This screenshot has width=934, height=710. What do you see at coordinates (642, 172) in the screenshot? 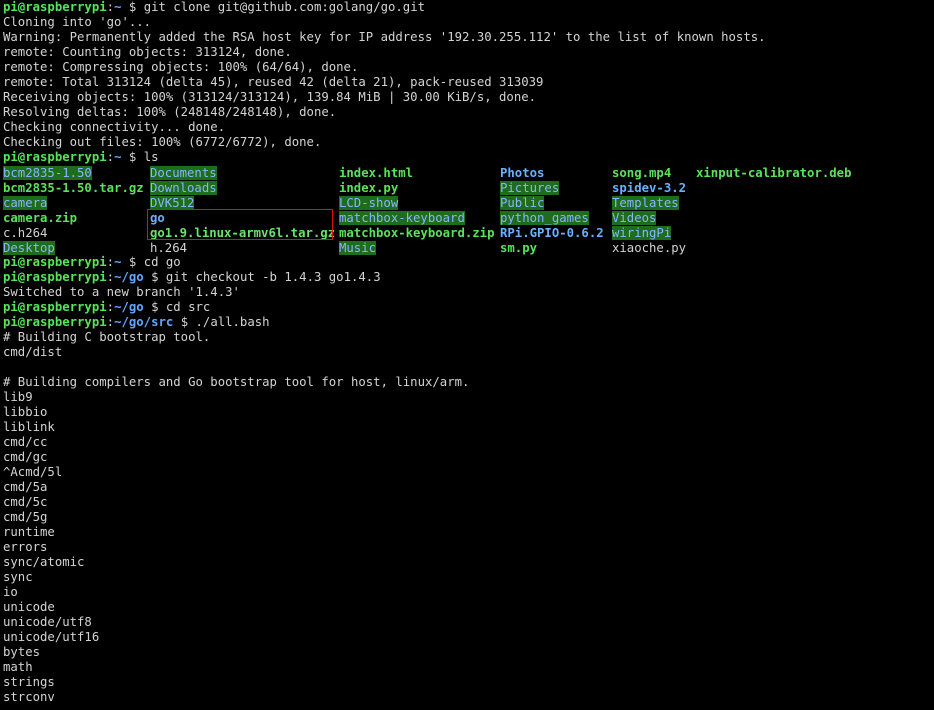
I see `ls-entry: song.mp4` at bounding box center [642, 172].